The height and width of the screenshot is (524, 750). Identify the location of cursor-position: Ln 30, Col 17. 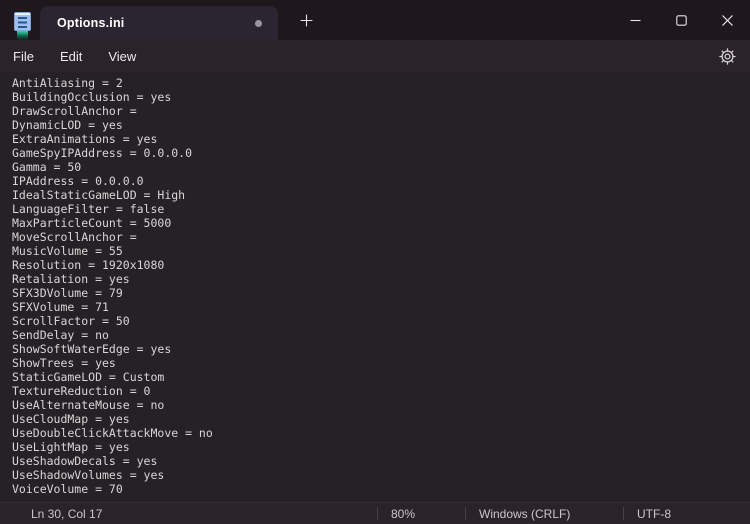
(67, 513).